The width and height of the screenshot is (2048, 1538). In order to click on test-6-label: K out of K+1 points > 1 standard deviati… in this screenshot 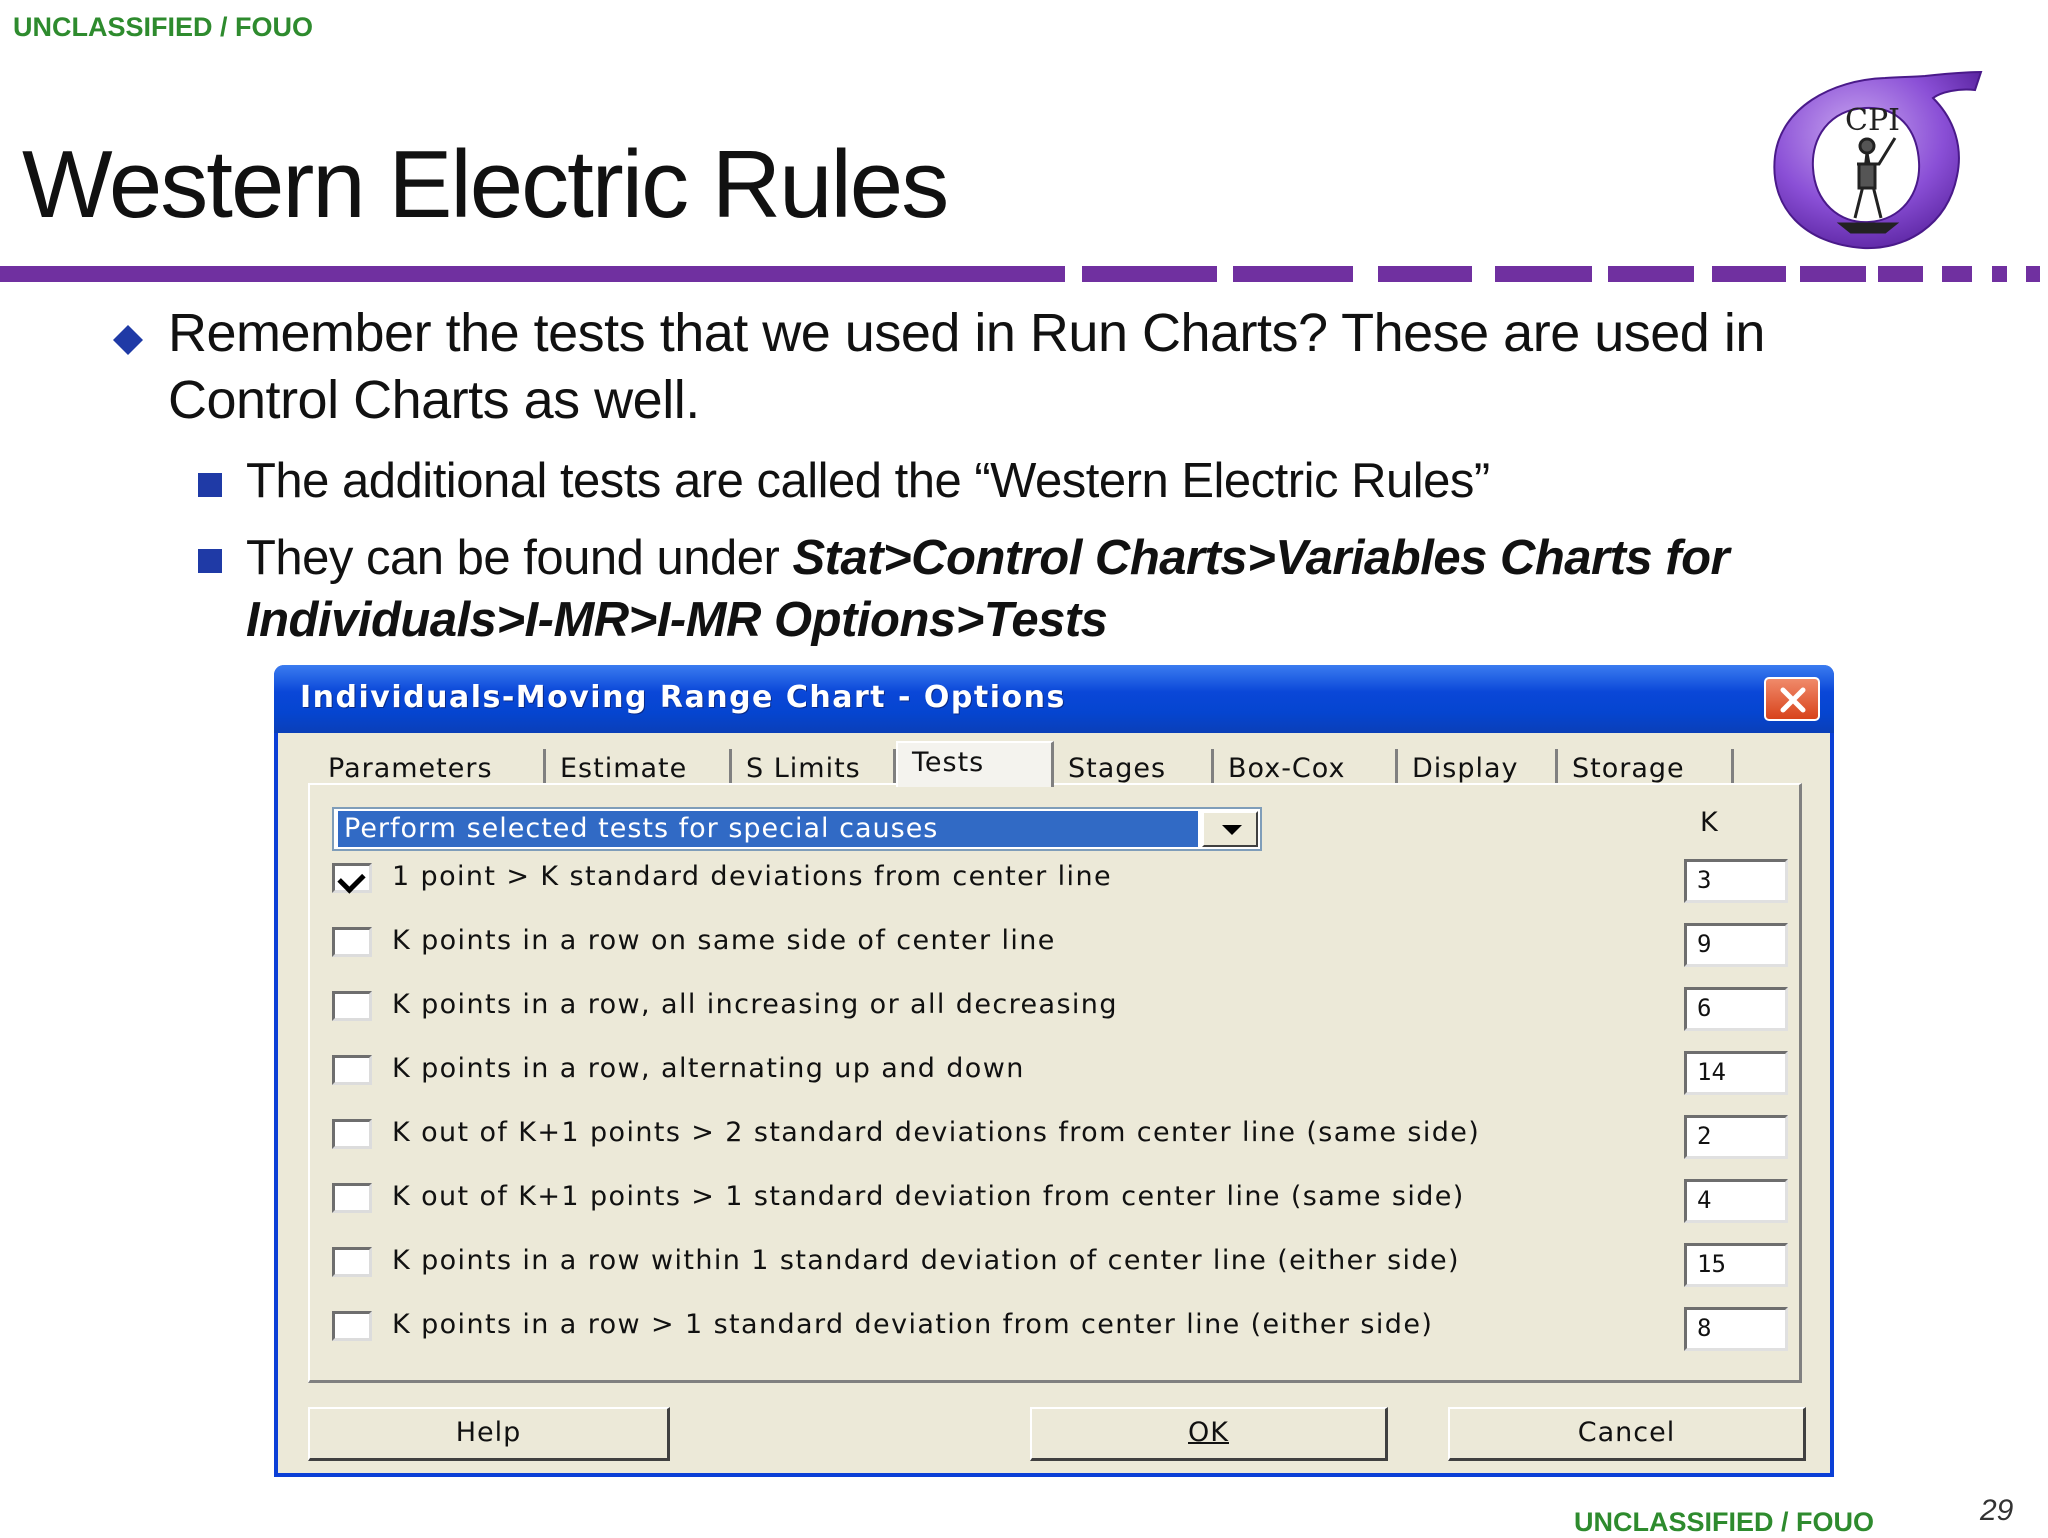, I will do `click(928, 1196)`.